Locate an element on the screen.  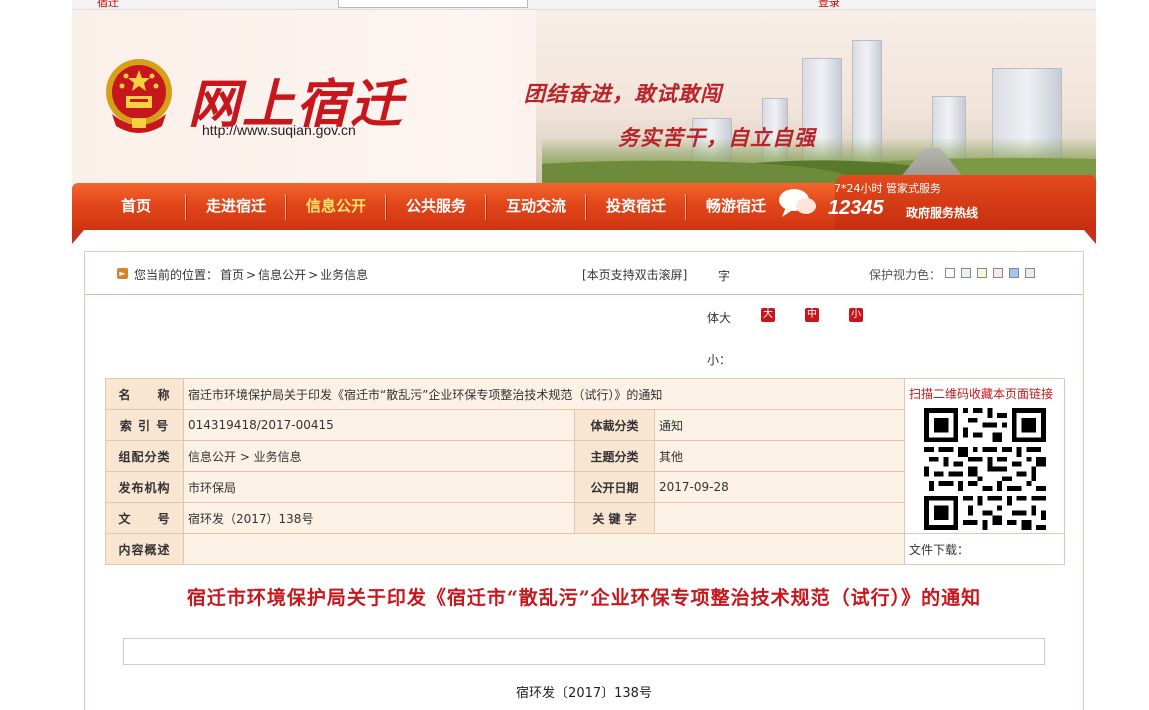
breadcrumb: 您当前的位置： 首页 > 信息公开 > 业务信息 is located at coordinates (252, 274).